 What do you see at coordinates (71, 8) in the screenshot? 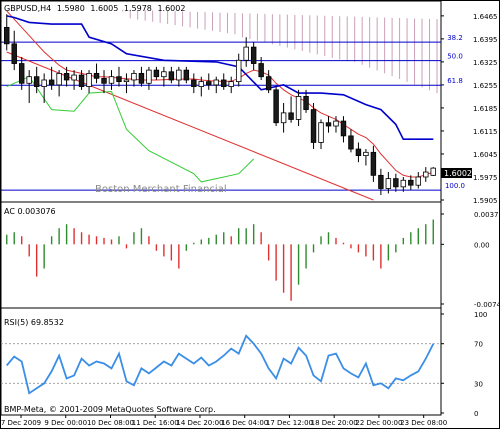
I see `quote-open: 1.5980` at bounding box center [71, 8].